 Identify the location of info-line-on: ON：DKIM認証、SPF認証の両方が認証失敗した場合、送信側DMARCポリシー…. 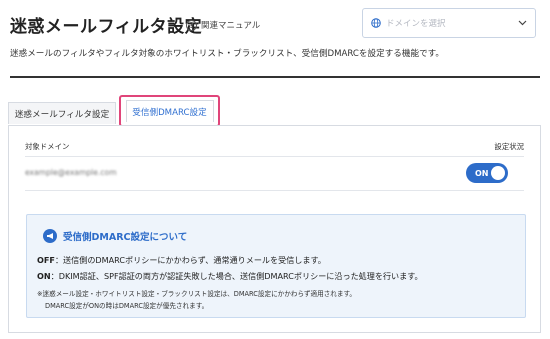
(230, 276).